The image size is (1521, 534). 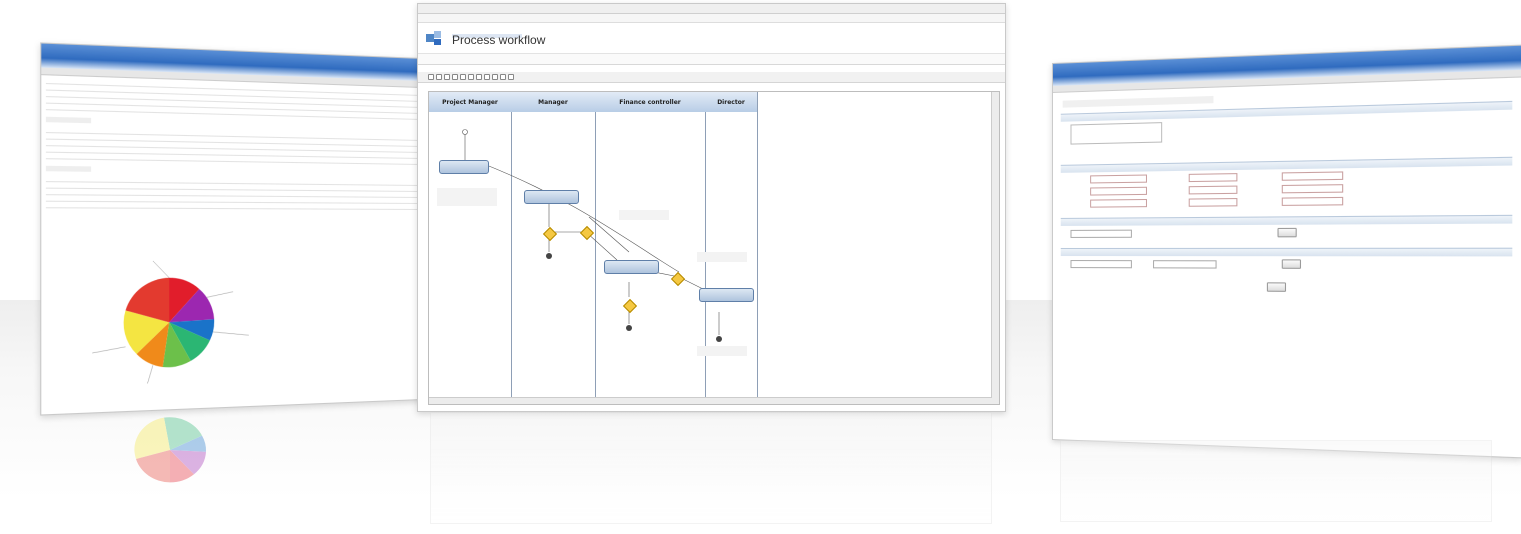 I want to click on window-titlebar, so click(x=711, y=9).